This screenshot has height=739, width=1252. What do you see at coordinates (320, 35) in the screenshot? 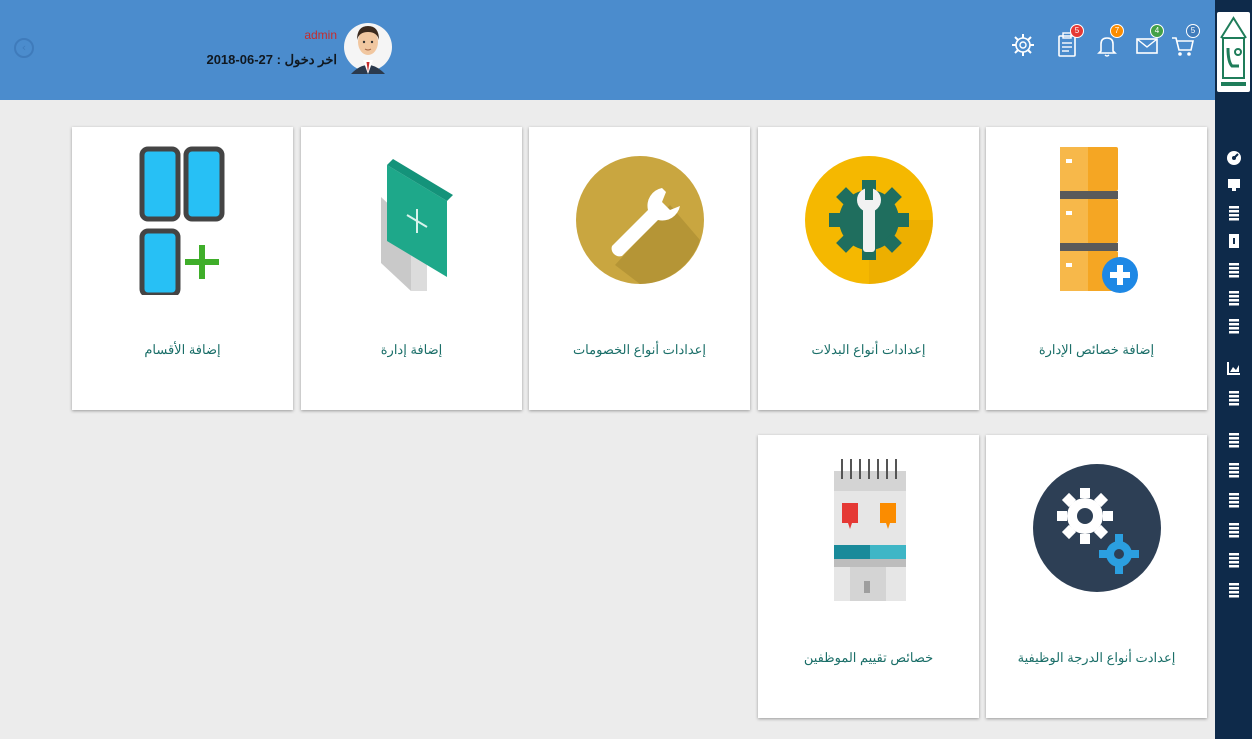
I see `user-name: admin` at bounding box center [320, 35].